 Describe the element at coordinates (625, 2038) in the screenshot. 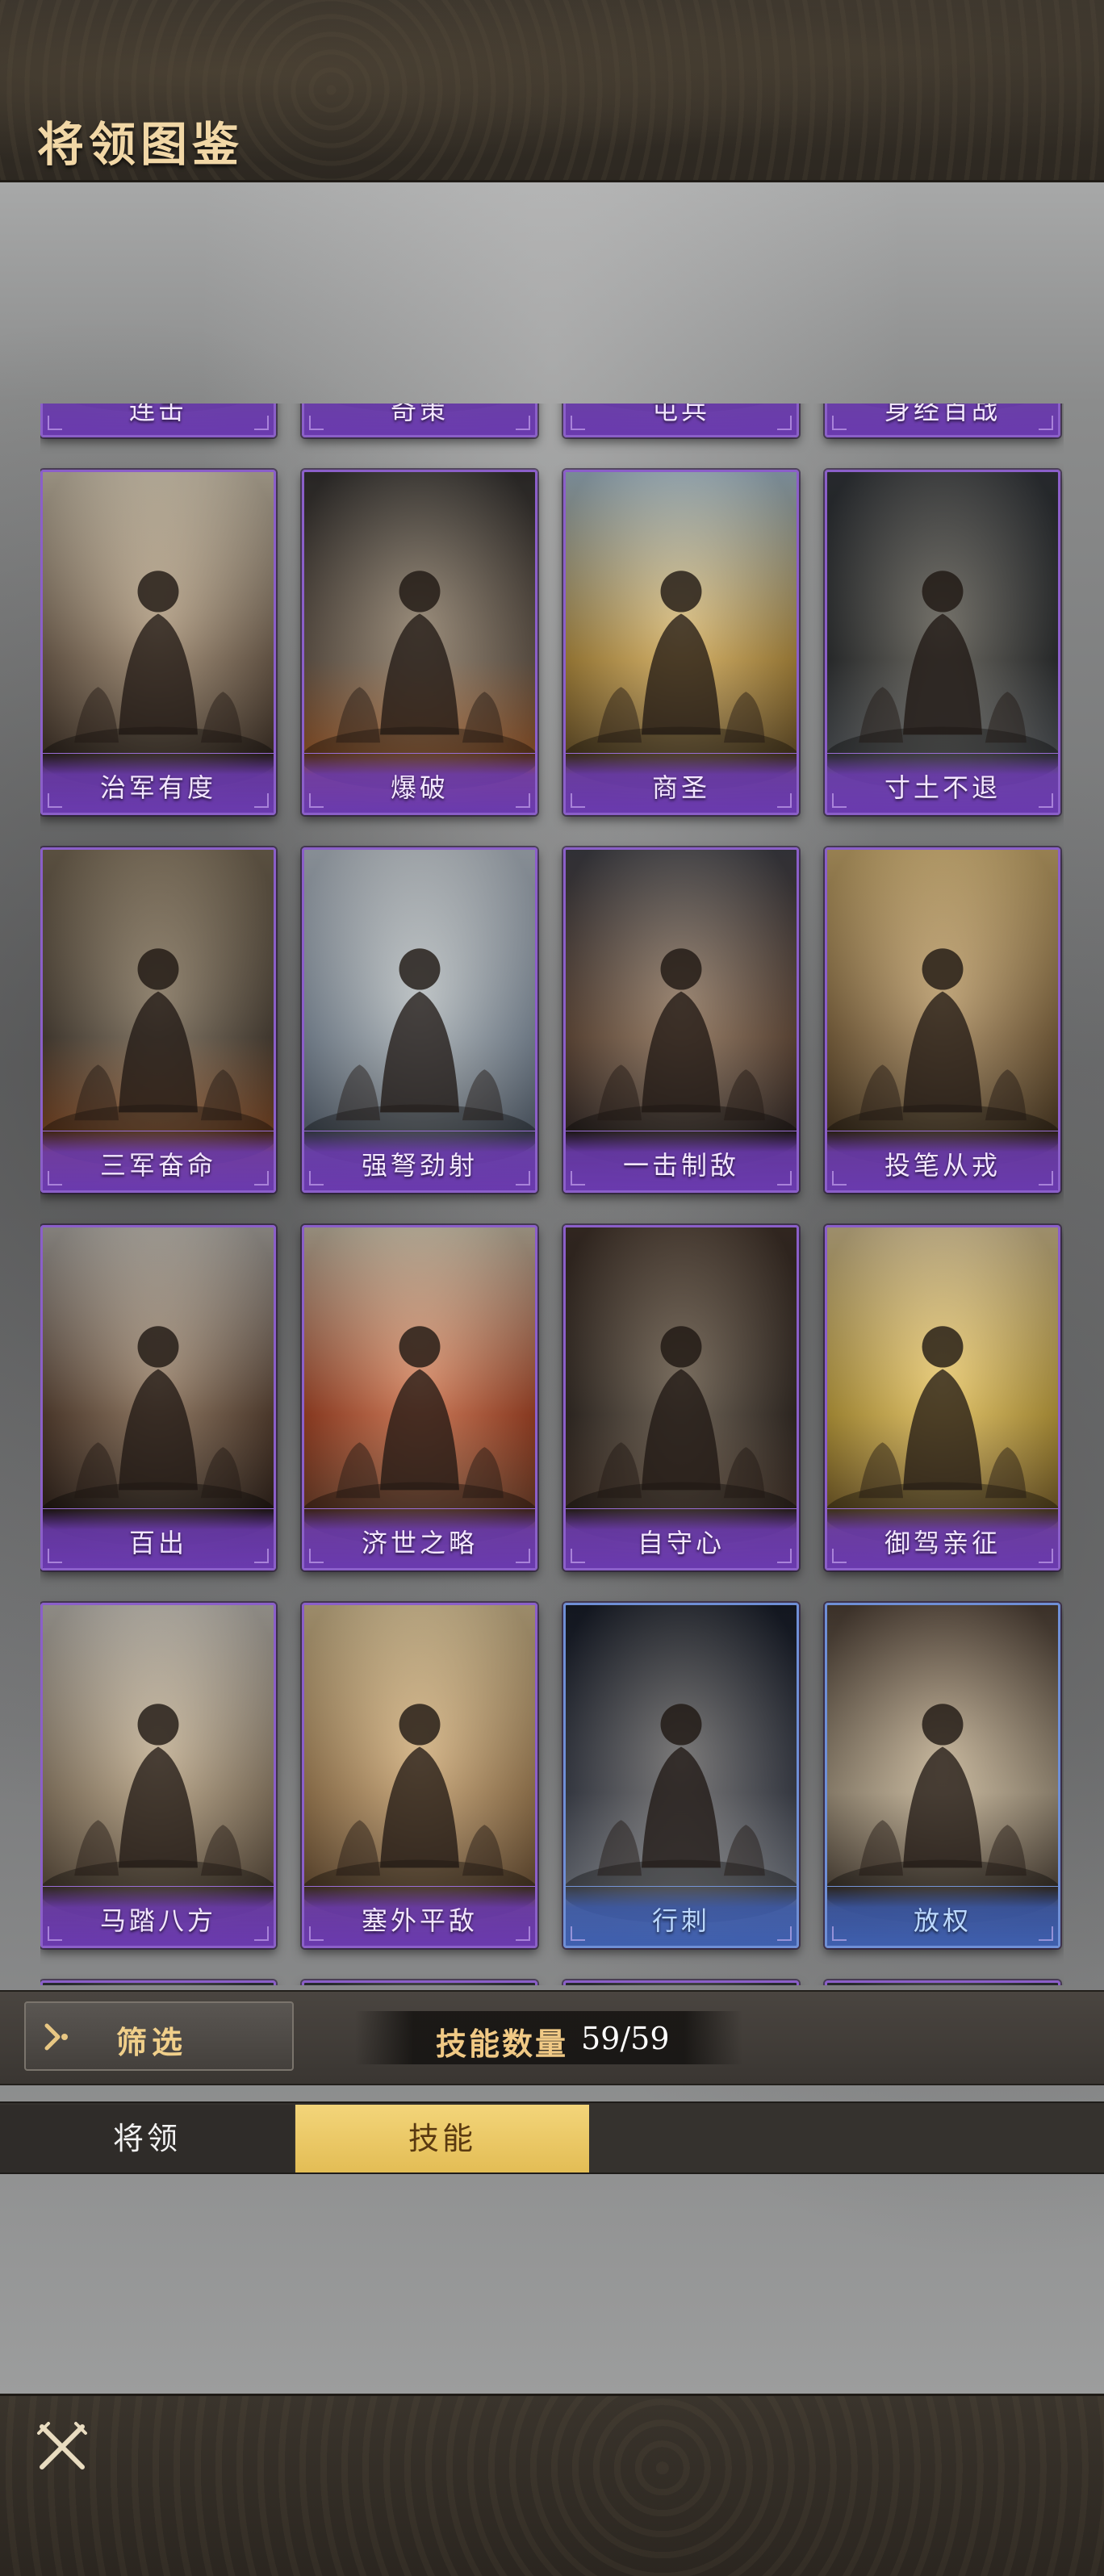

I see `skill-count-value: 59/59` at that location.